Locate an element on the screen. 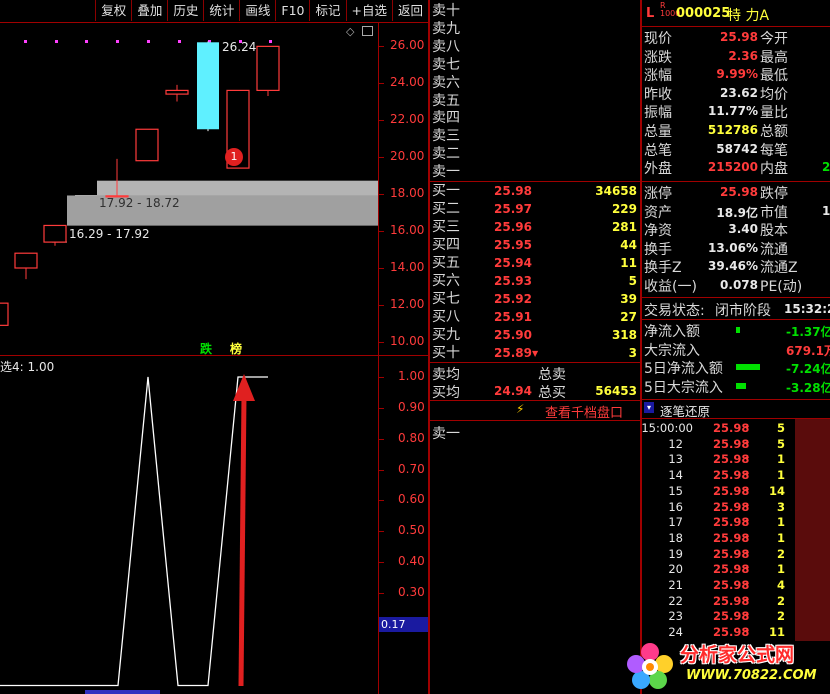  flow-label: 大宗流入 is located at coordinates (672, 350).